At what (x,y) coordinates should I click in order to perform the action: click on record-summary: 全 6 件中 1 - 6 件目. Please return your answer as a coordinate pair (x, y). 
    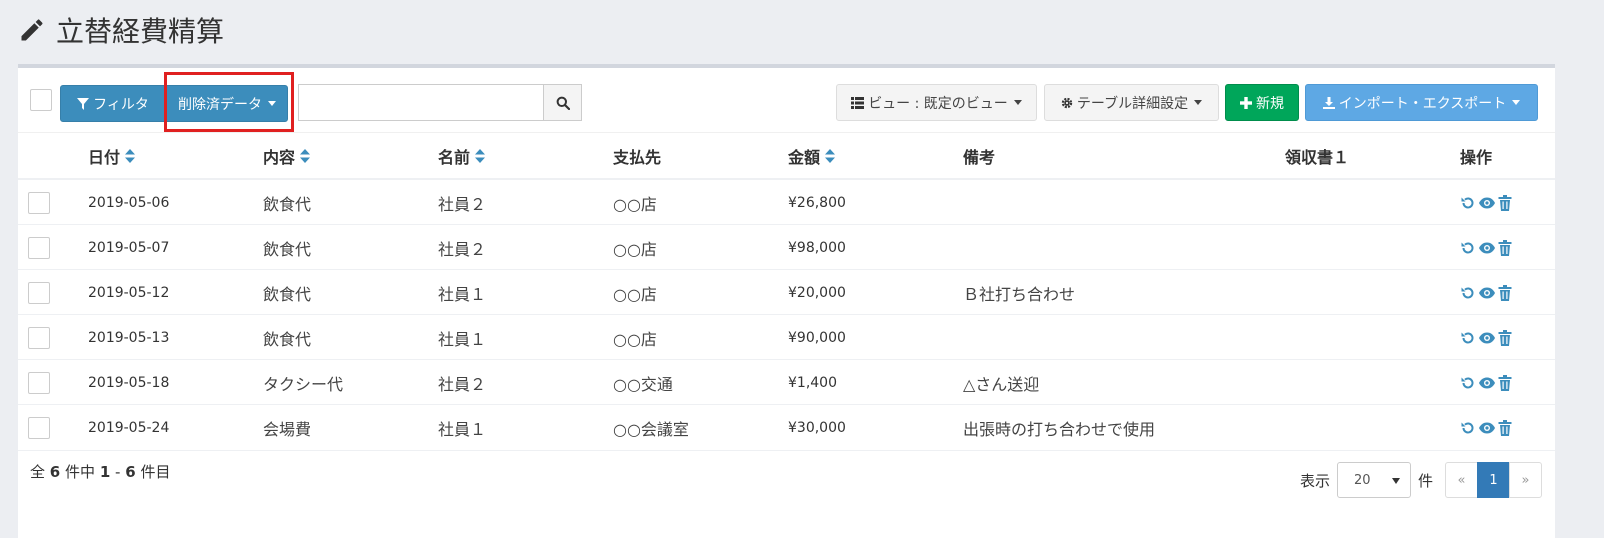
    Looking at the image, I should click on (100, 472).